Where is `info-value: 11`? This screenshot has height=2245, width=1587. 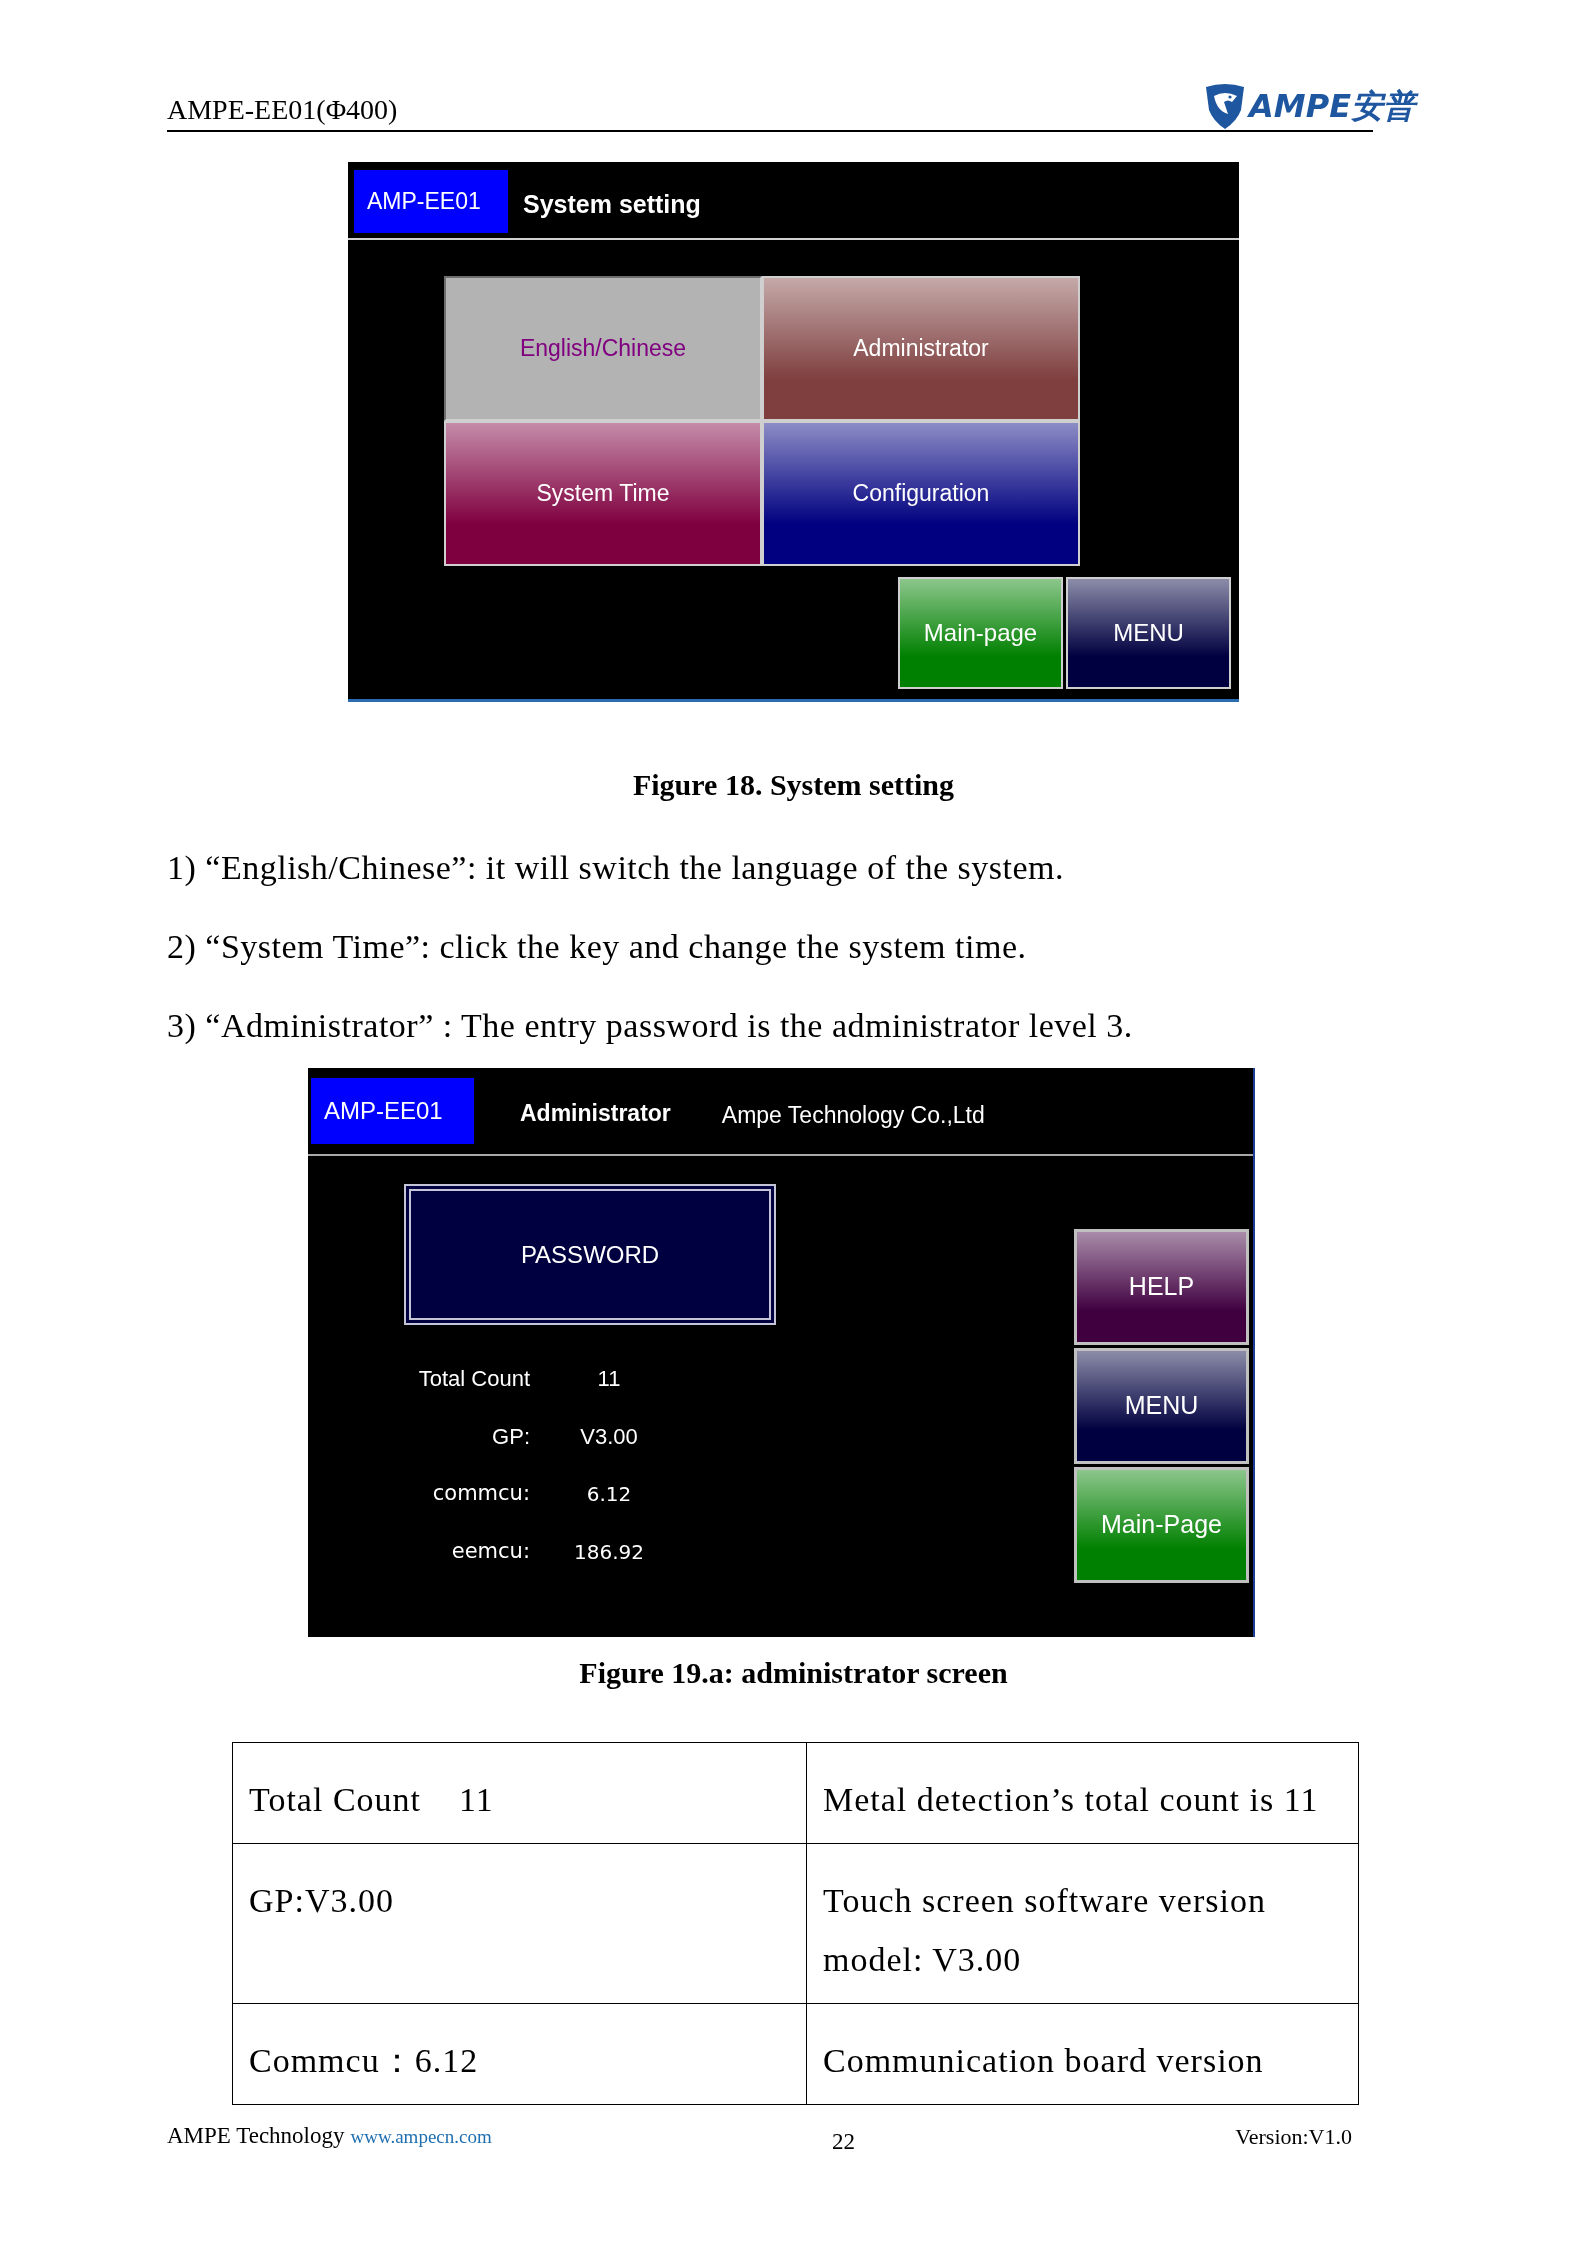
info-value: 11 is located at coordinates (609, 1378).